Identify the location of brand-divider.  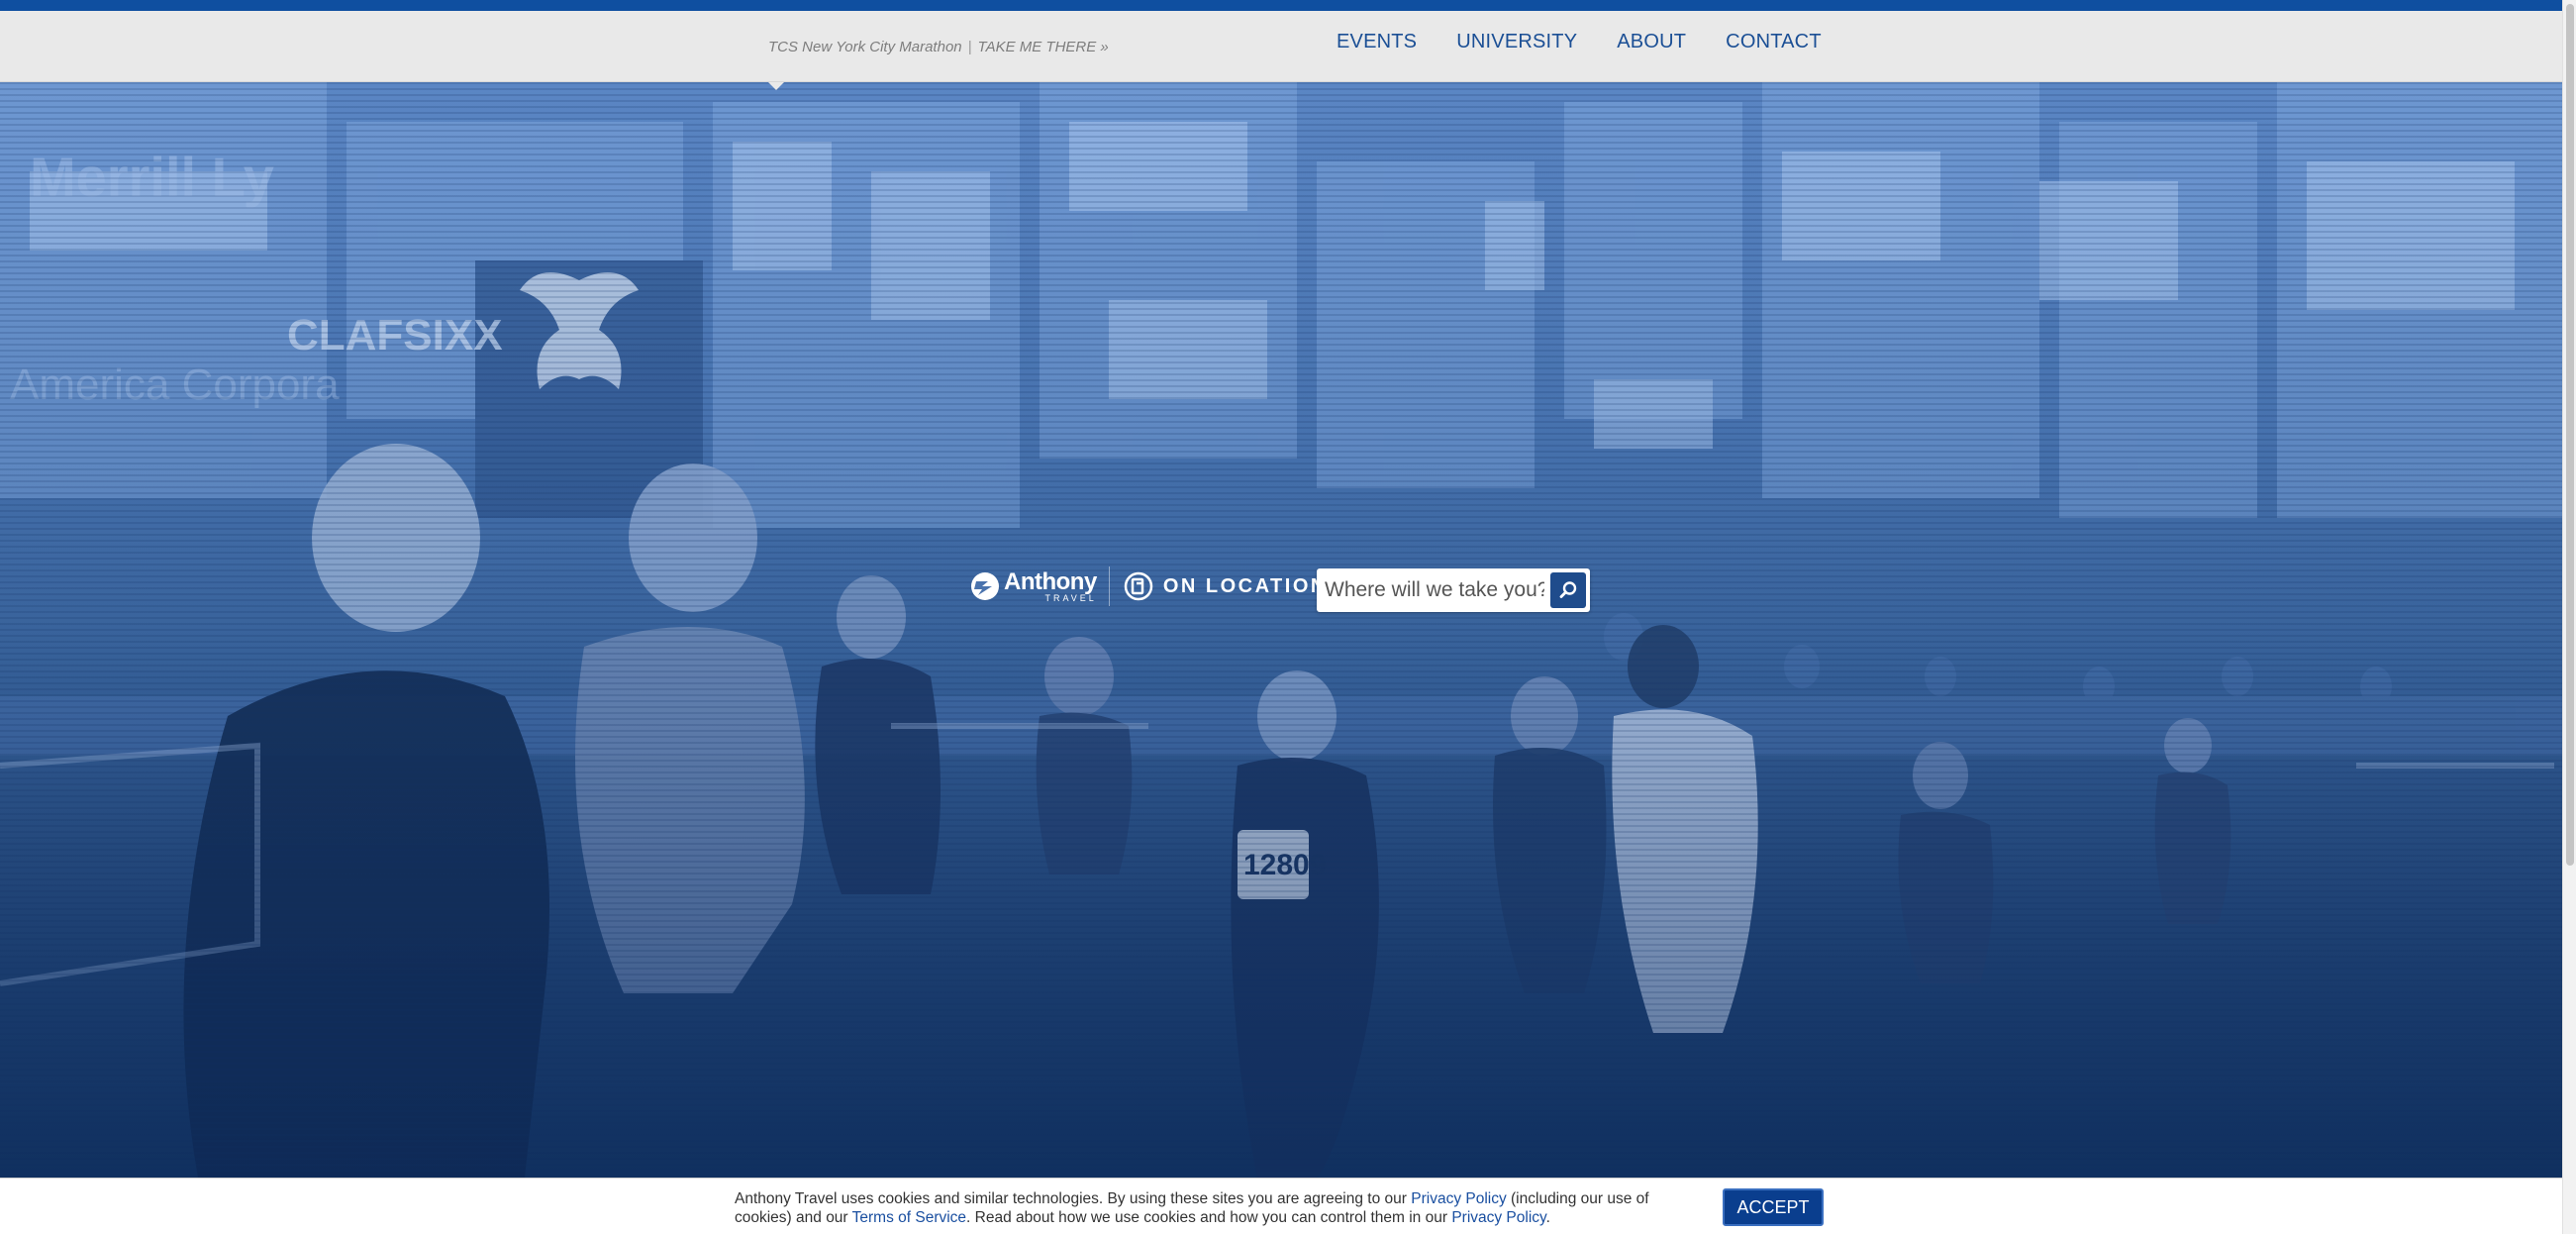
(1109, 586).